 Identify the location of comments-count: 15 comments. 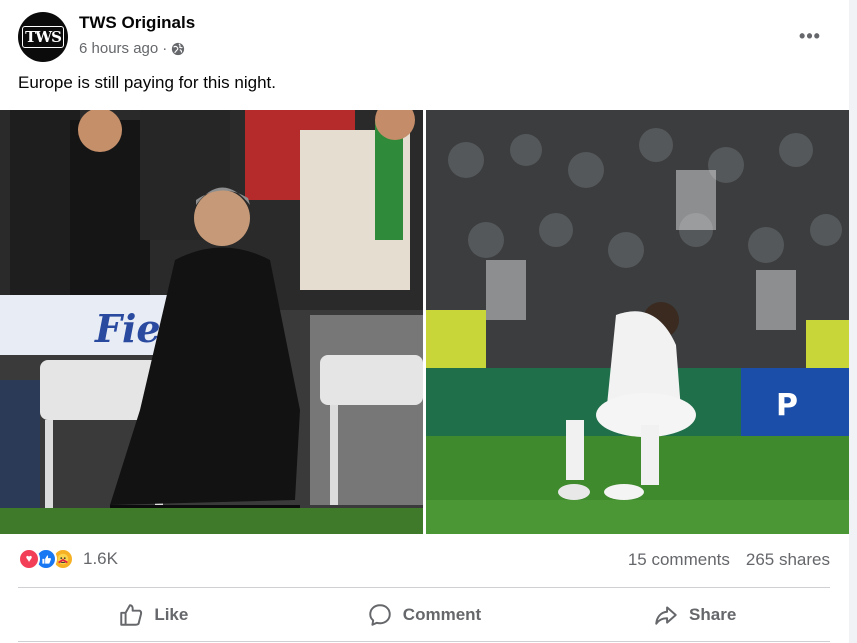
(679, 560).